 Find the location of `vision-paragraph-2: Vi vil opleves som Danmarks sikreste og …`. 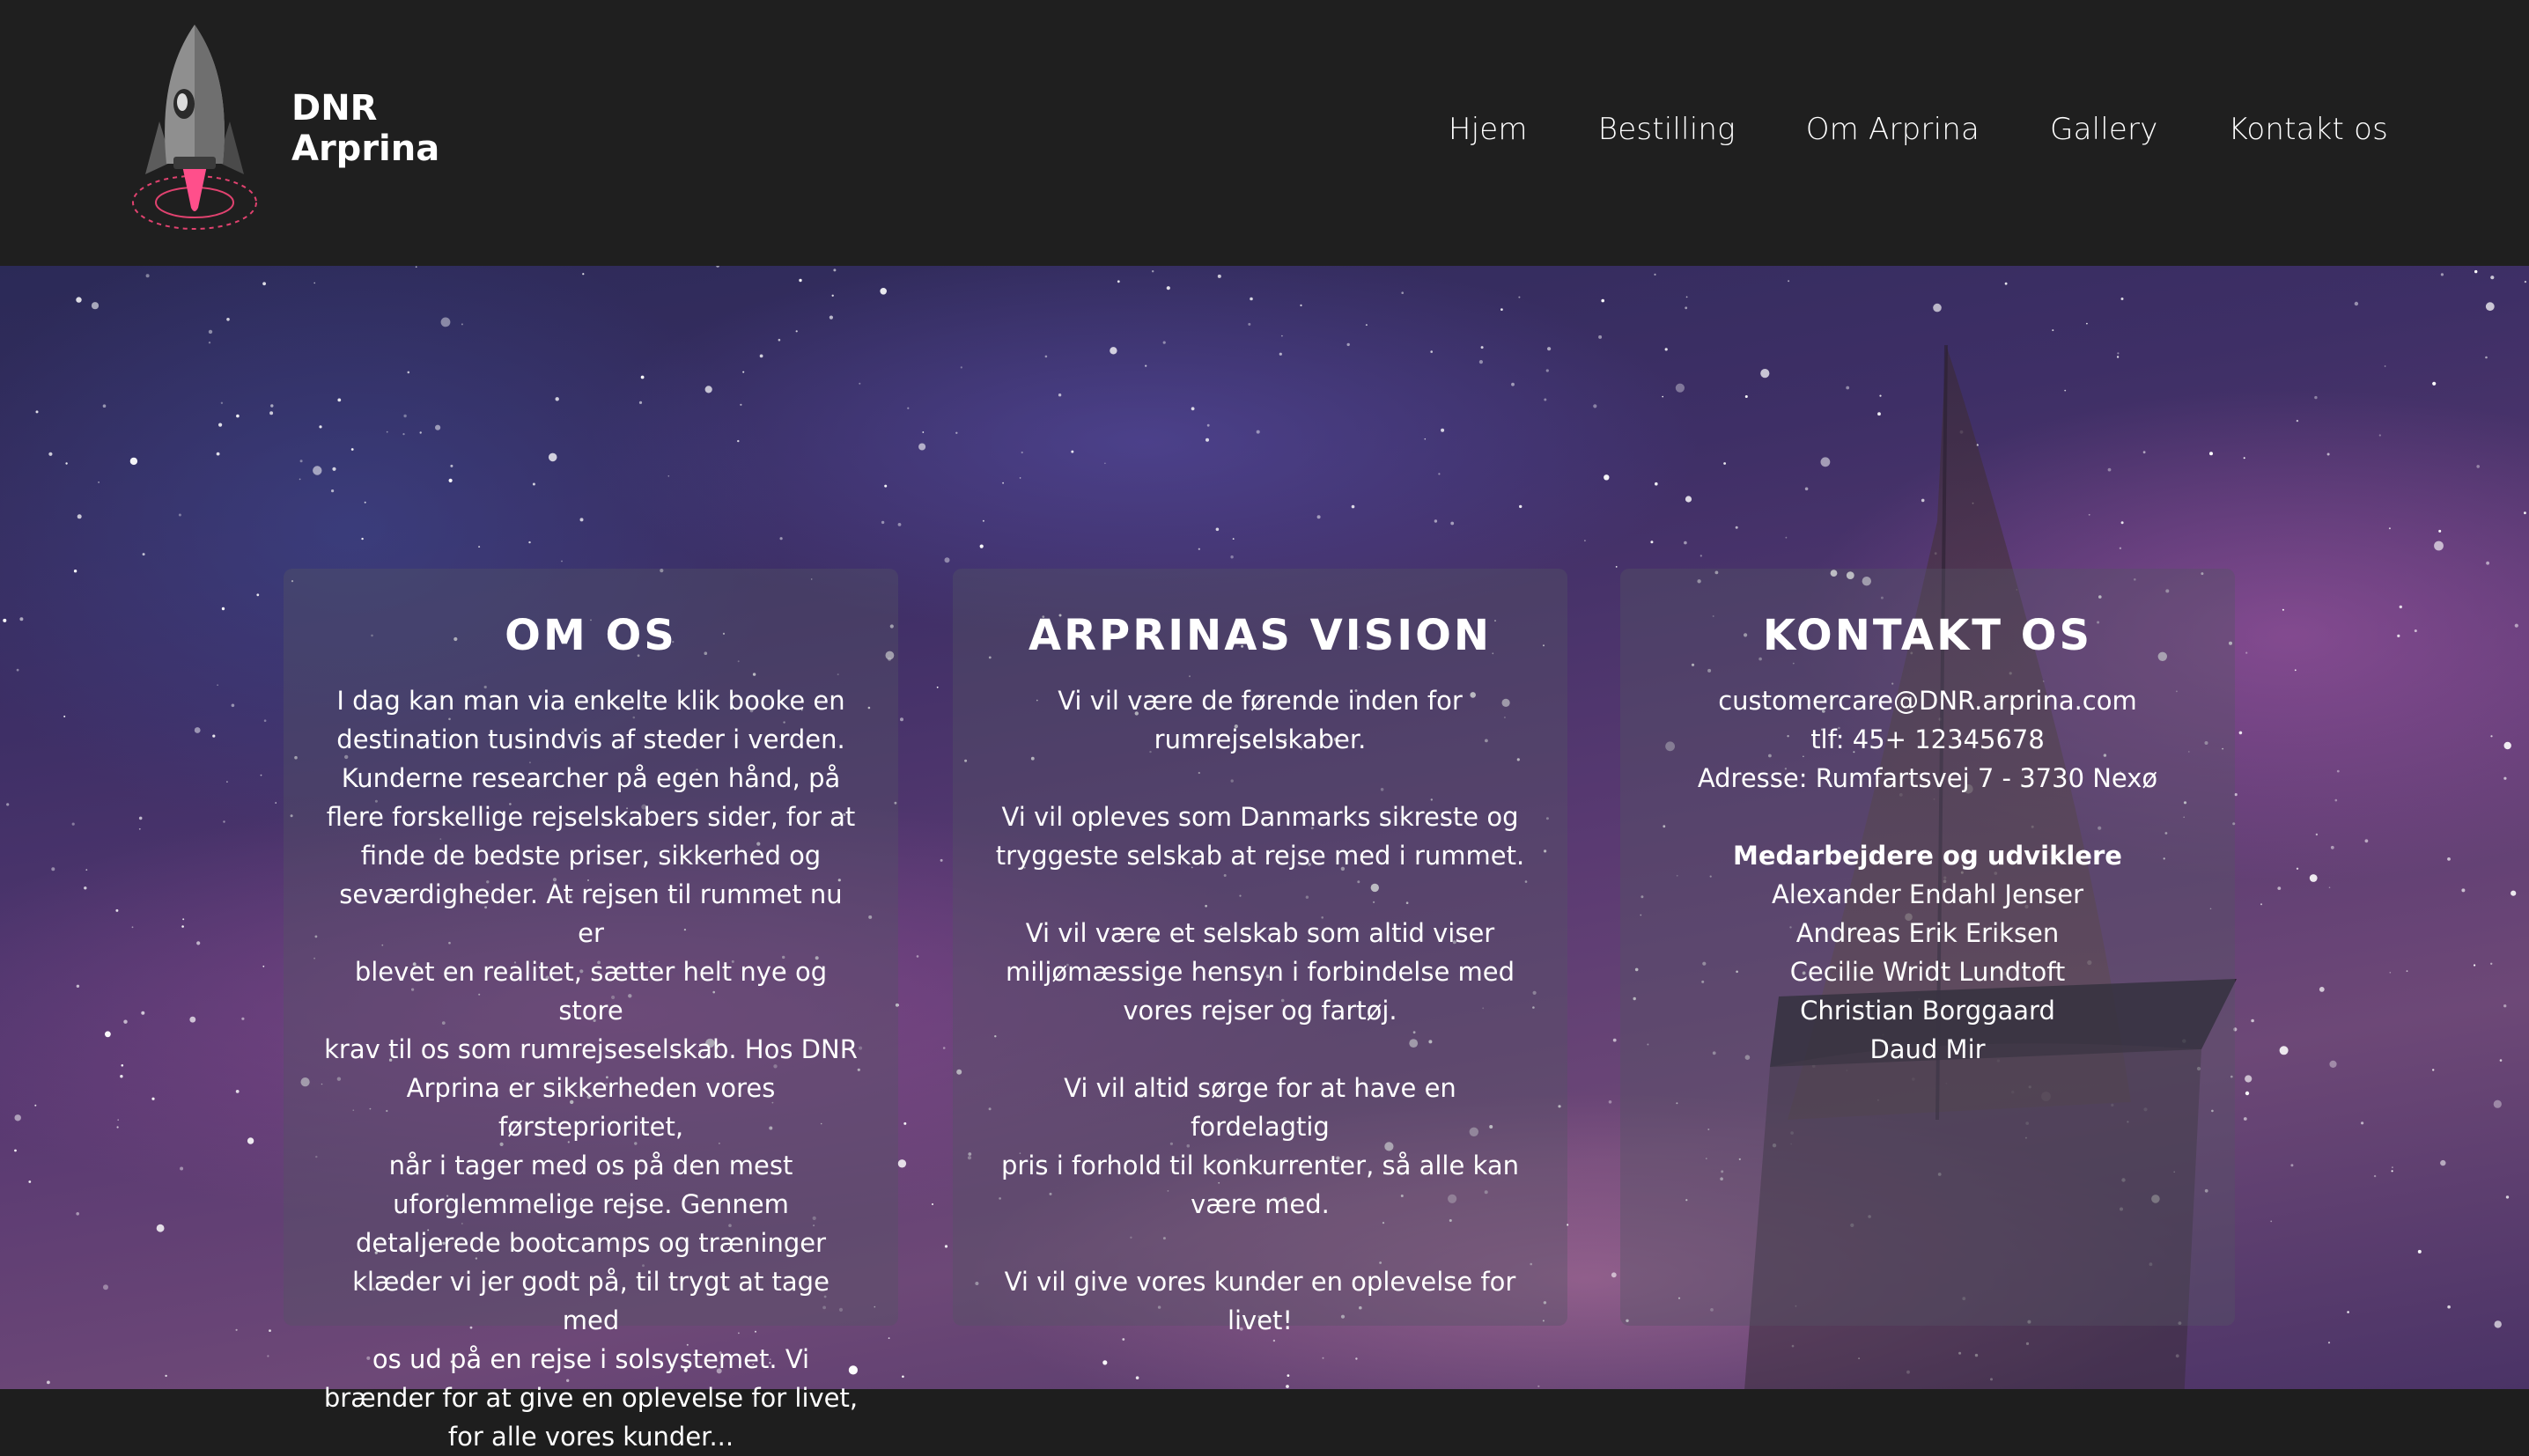

vision-paragraph-2: Vi vil opleves som Danmarks sikreste og … is located at coordinates (1260, 836).